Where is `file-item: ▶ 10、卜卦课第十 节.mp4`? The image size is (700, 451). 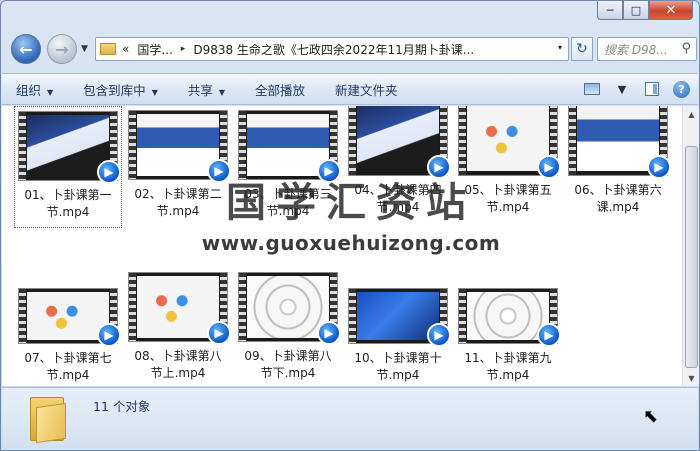 file-item: ▶ 10、卜卦课第十 节.mp4 is located at coordinates (398, 331).